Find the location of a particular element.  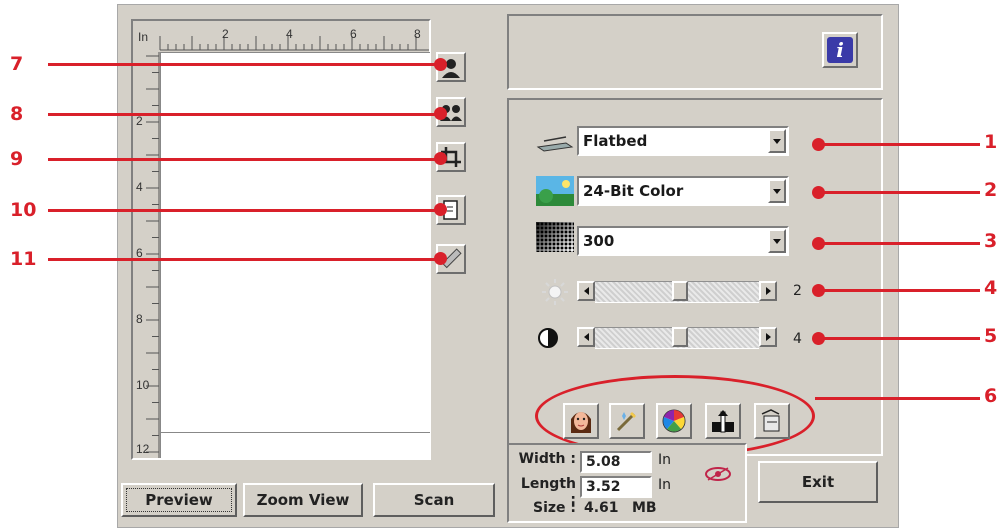

callout-6: 6 is located at coordinates (991, 396).